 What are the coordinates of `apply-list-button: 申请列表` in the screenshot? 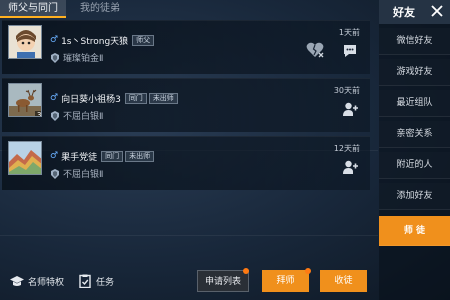 It's located at (223, 281).